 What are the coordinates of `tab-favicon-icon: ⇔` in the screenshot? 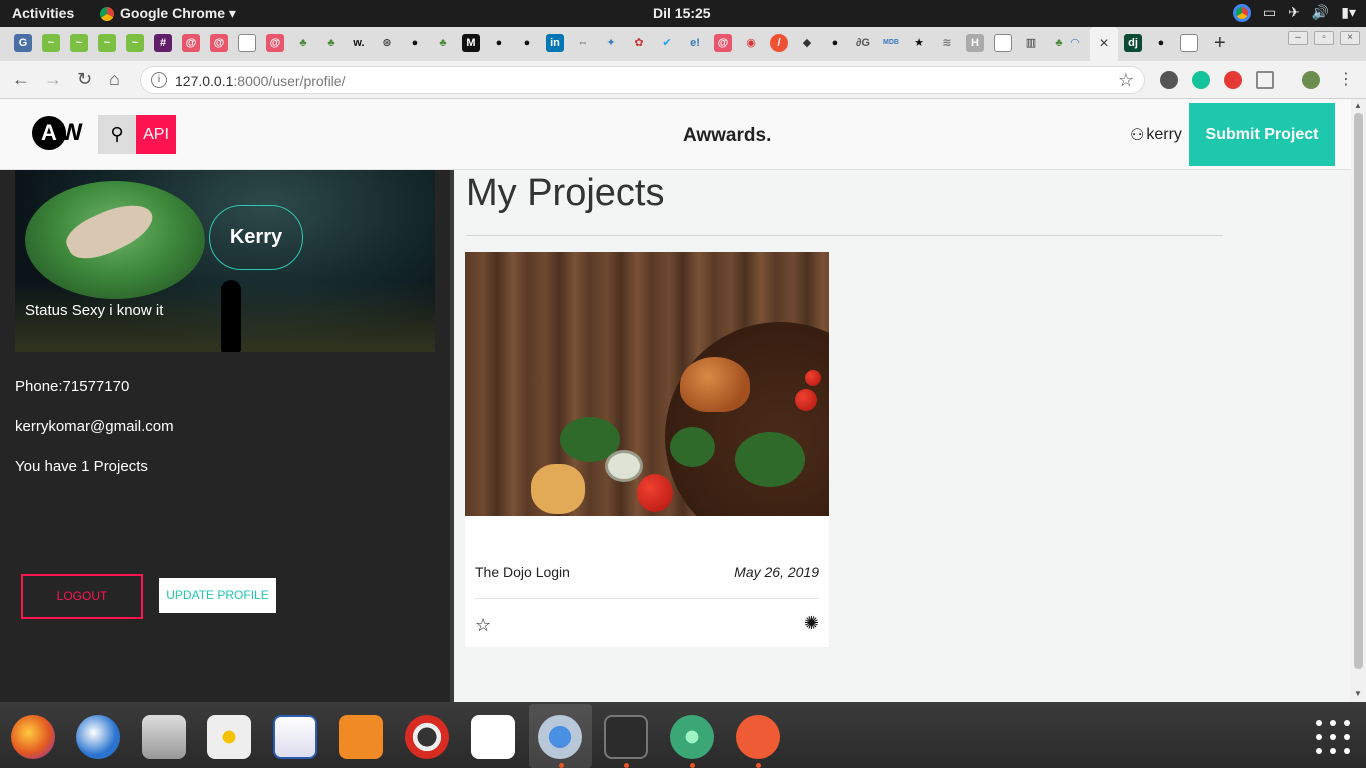 It's located at (583, 43).